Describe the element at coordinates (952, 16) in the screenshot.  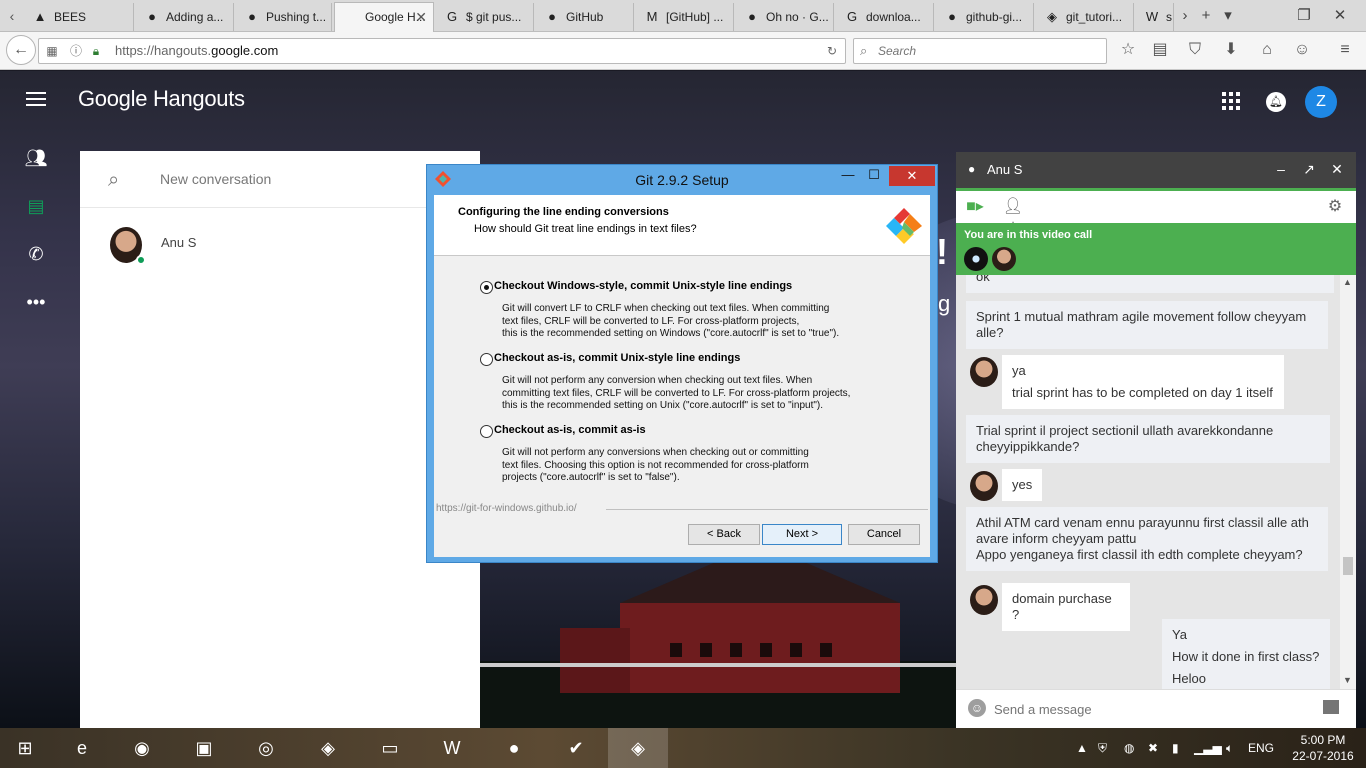
I see `github-icon: ●` at that location.